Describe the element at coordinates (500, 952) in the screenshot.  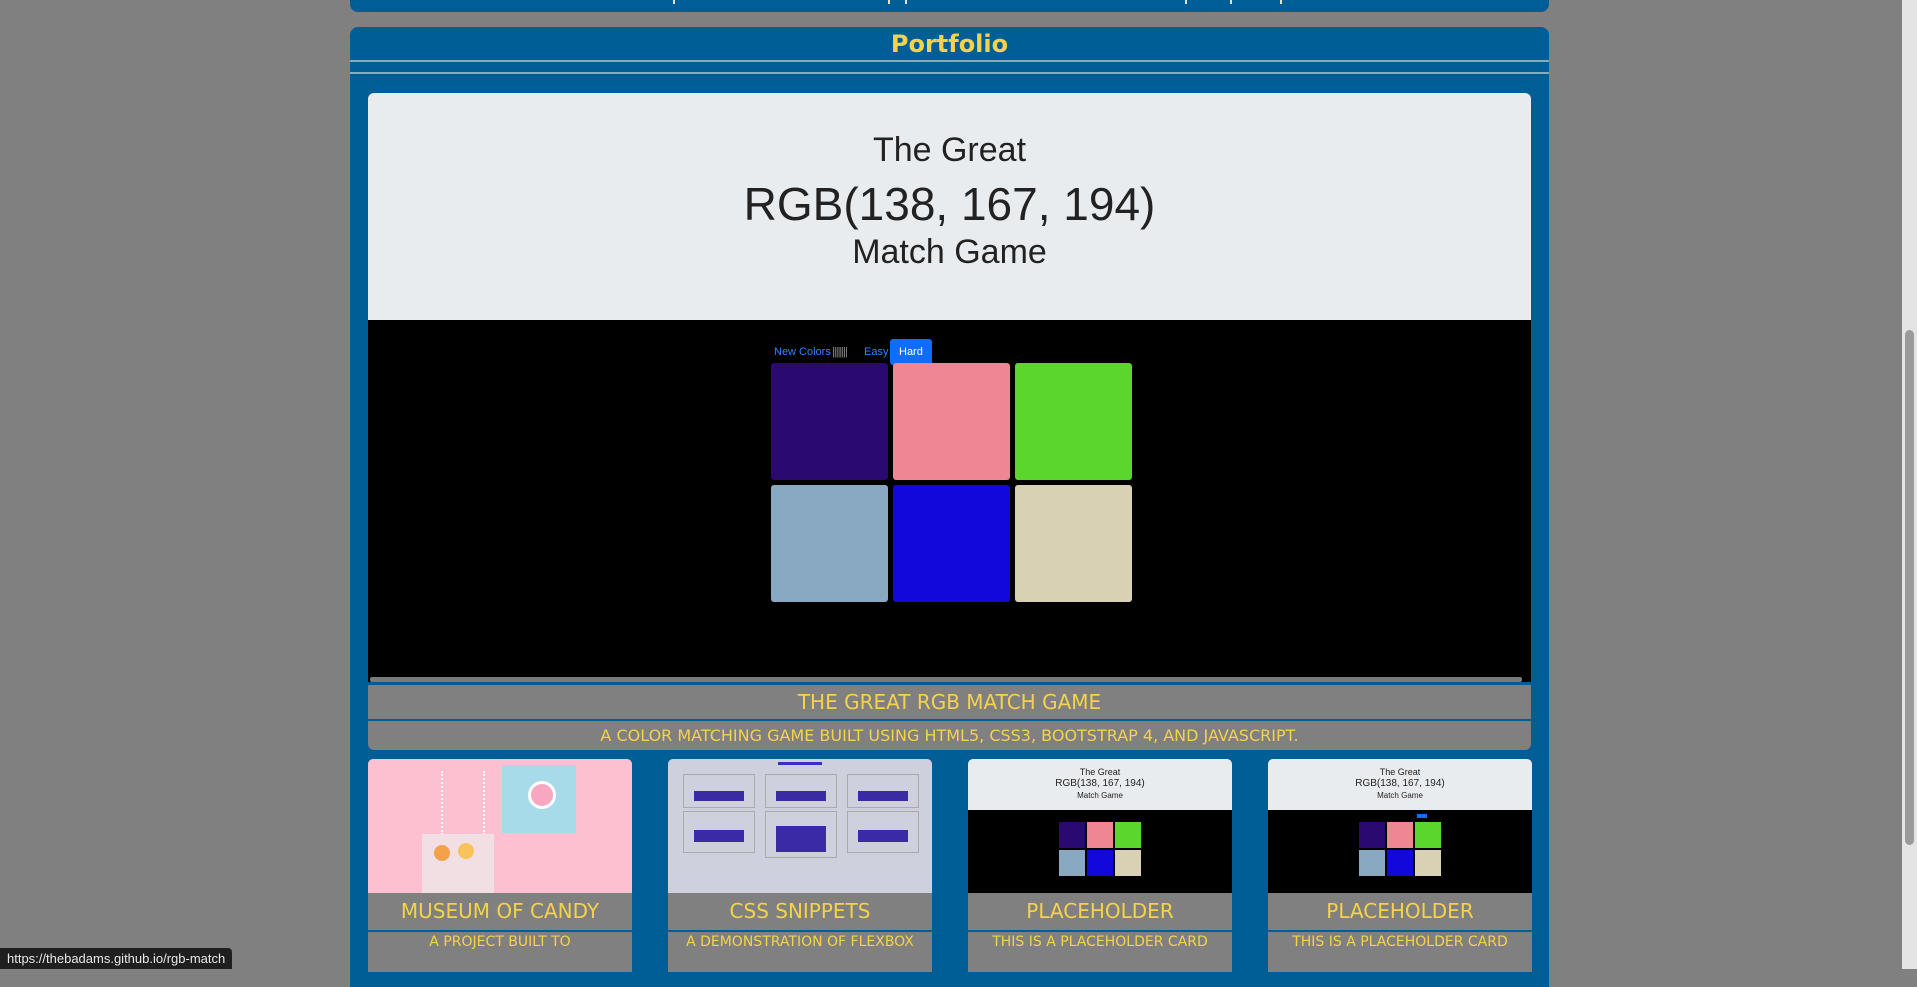
I see `card-description: A PROJECT BUILT TO` at that location.